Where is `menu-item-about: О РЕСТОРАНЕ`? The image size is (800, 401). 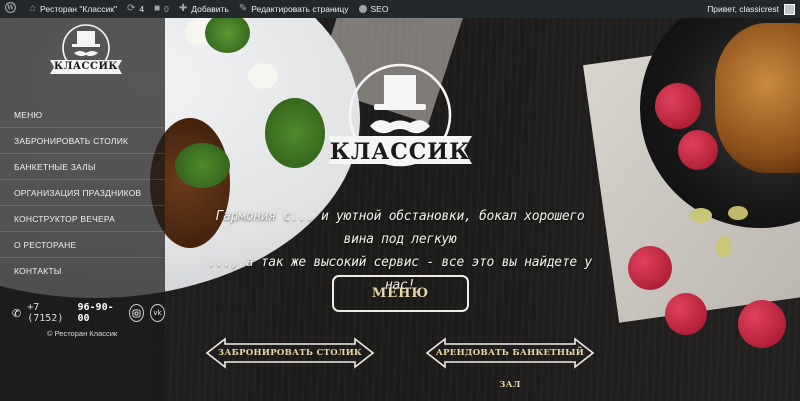 menu-item-about: О РЕСТОРАНЕ is located at coordinates (82, 245).